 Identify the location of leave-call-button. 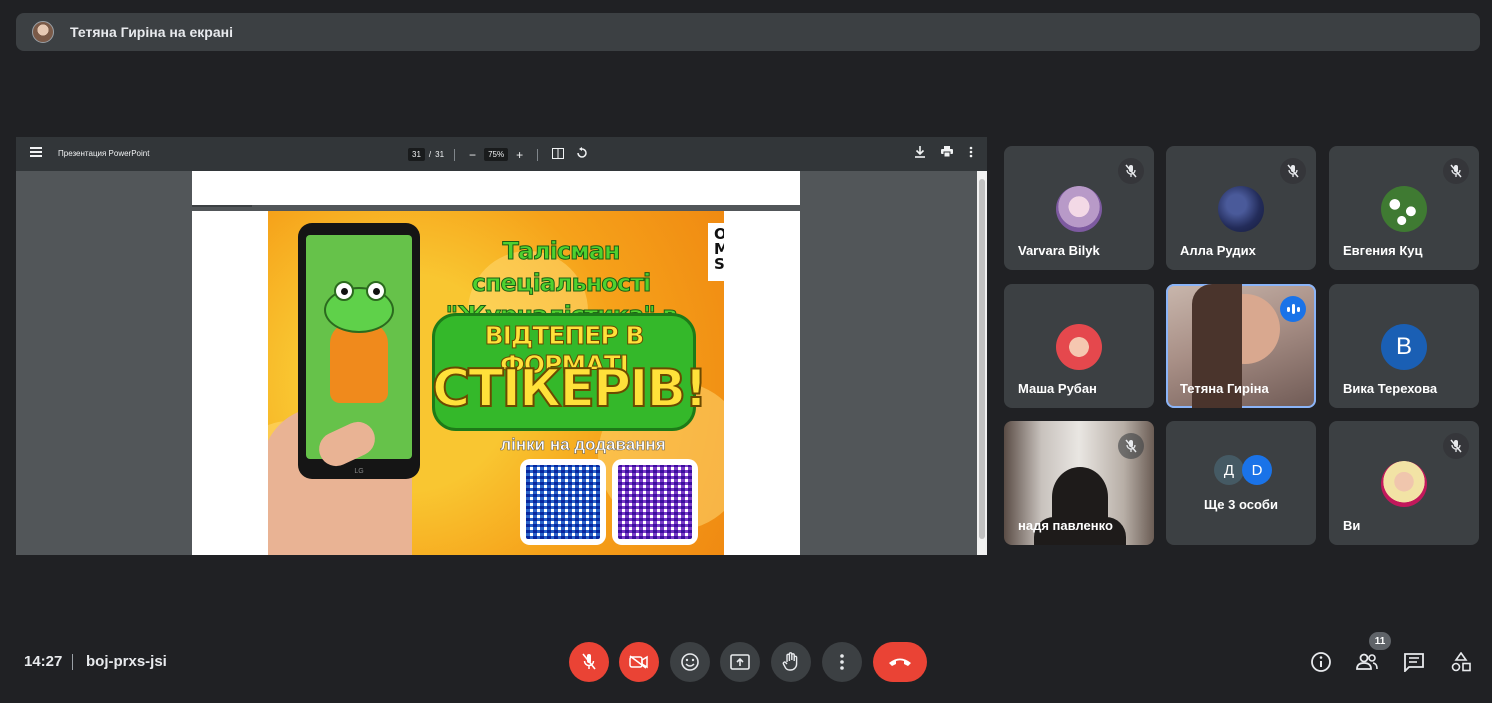
(900, 662).